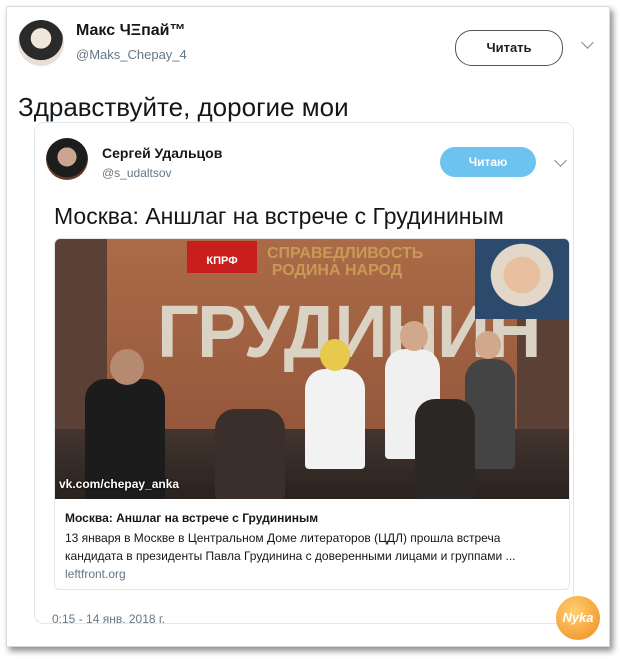  Describe the element at coordinates (345, 262) in the screenshot. I see `screen-slogan: СПРАВЕДЛИВОСТЬ РОДИНА НАРОД` at that location.